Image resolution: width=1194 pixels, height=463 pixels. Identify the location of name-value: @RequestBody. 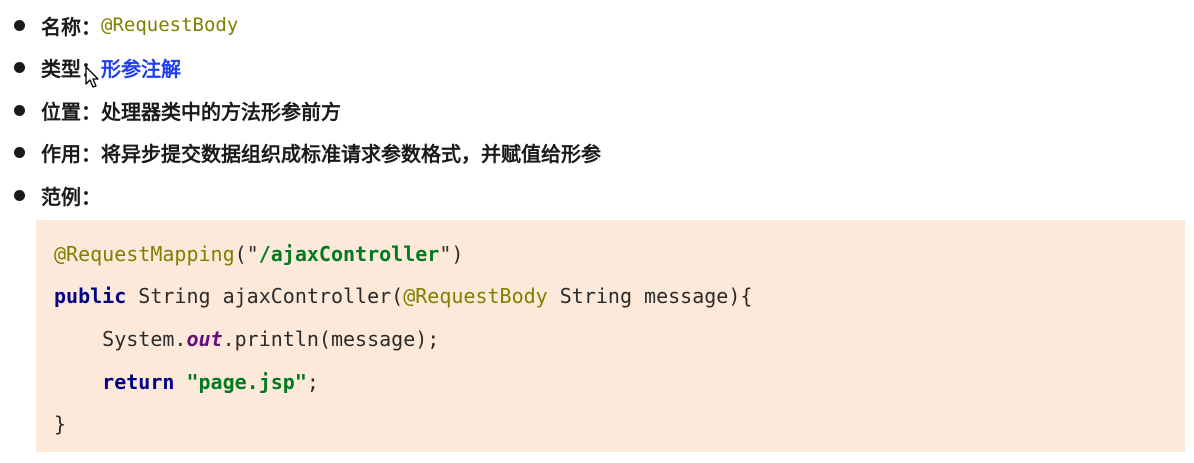
(170, 25).